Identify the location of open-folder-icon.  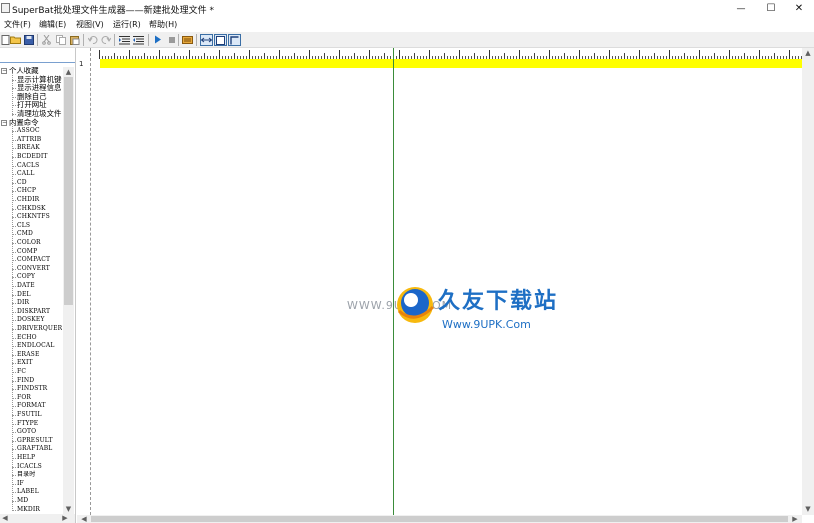
(15, 39).